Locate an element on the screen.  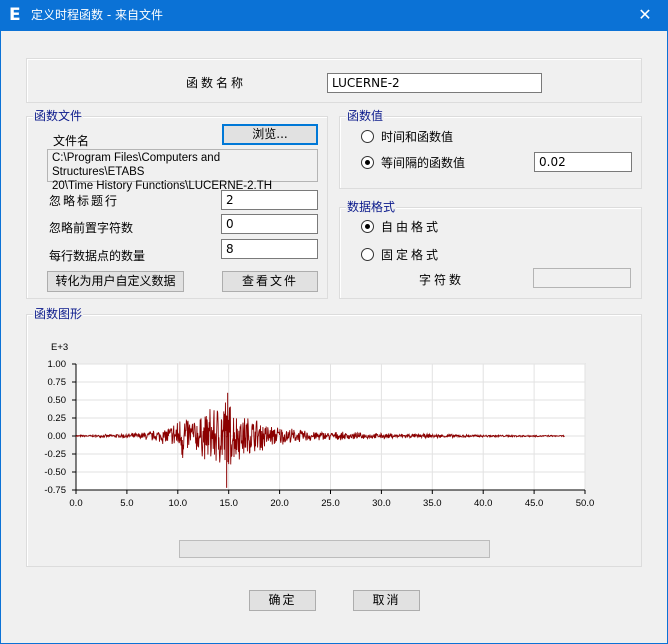
x-tick-label: 0.0 is located at coordinates (75, 503).